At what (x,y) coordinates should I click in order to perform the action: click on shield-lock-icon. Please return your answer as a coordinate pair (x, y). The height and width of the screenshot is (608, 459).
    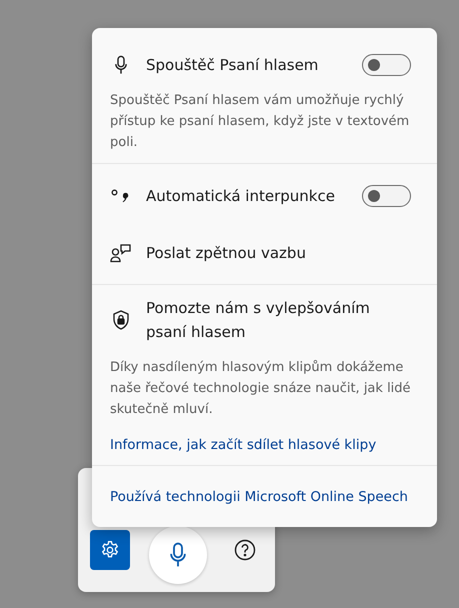
    Looking at the image, I should click on (121, 320).